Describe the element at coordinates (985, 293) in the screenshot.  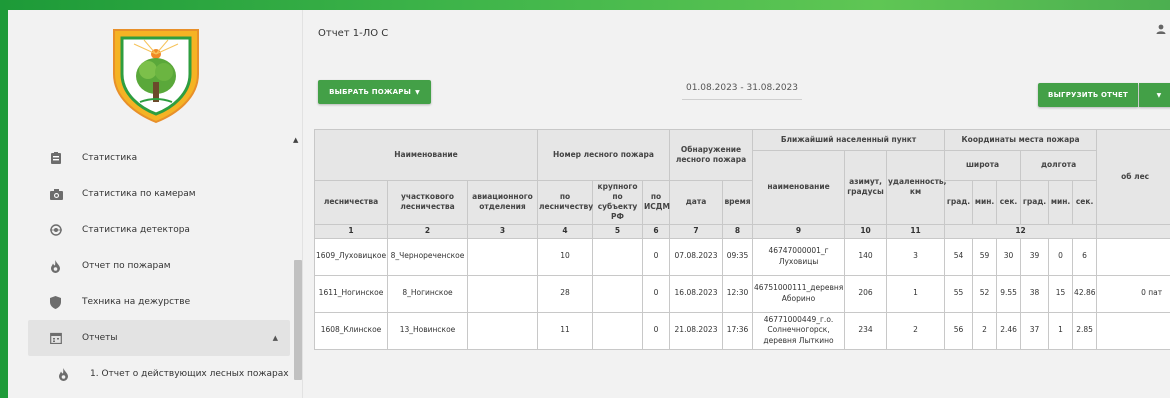
I see `cell-lat-min: 52` at that location.